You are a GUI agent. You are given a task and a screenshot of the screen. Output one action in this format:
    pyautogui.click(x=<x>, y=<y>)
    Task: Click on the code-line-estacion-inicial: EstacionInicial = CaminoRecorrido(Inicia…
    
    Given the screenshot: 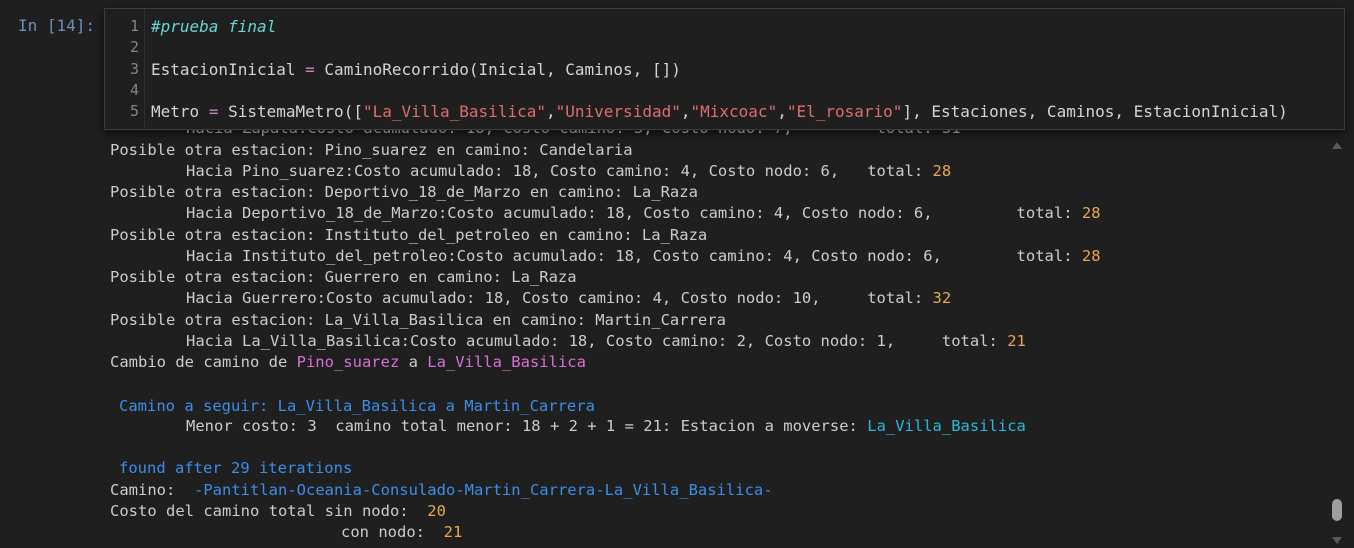 What is the action you would take?
    pyautogui.click(x=416, y=69)
    